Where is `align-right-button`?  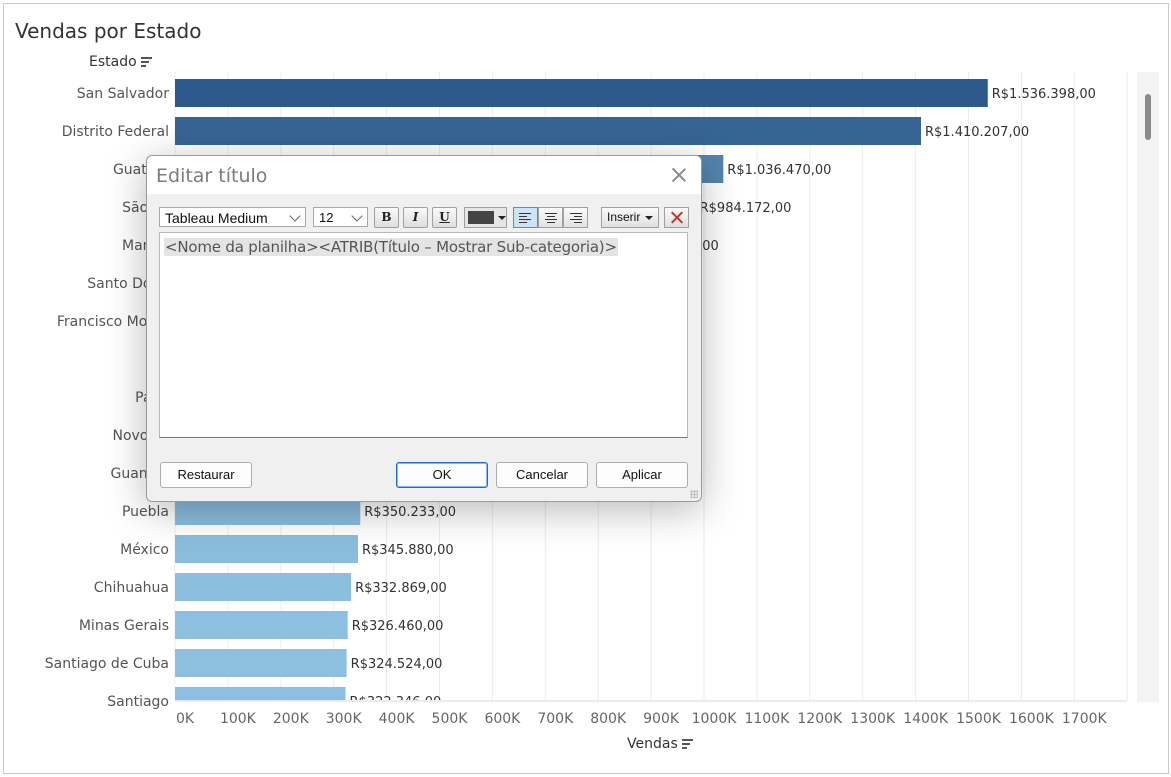
align-right-button is located at coordinates (575, 217).